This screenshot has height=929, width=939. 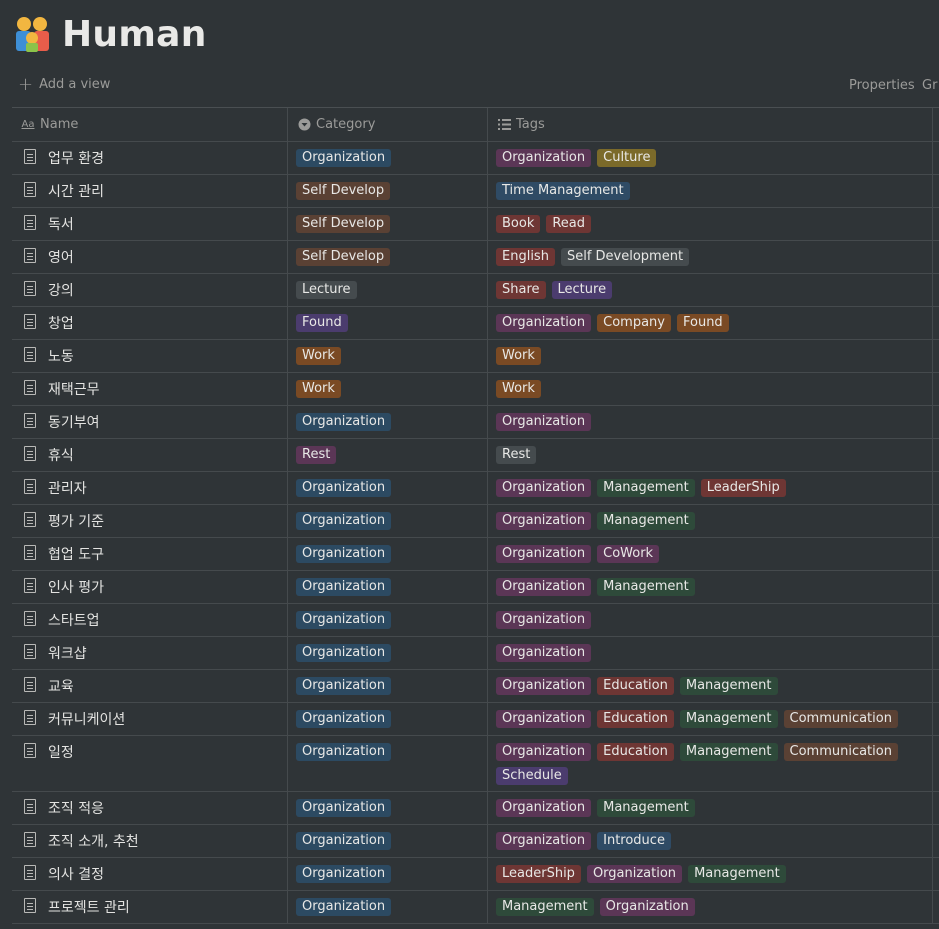 What do you see at coordinates (475, 620) in the screenshot?
I see `table-row: 스타트업 Organization Organization` at bounding box center [475, 620].